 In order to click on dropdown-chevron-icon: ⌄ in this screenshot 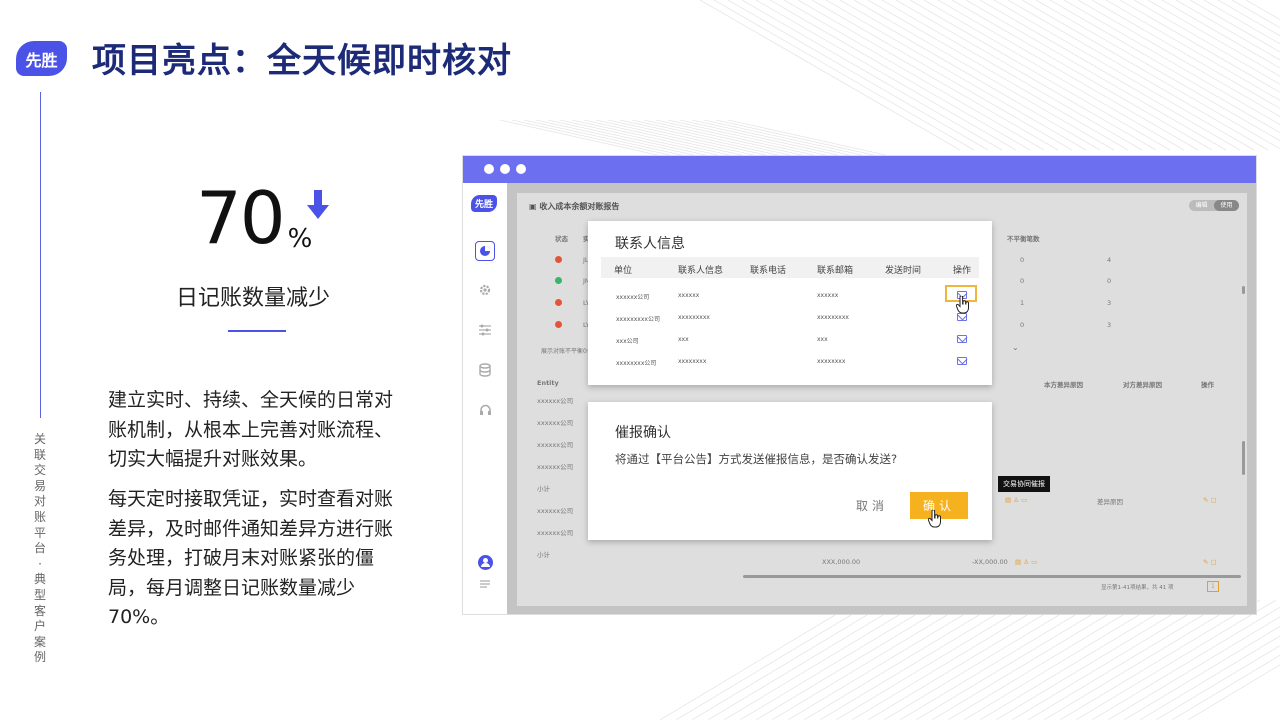, I will do `click(1015, 347)`.